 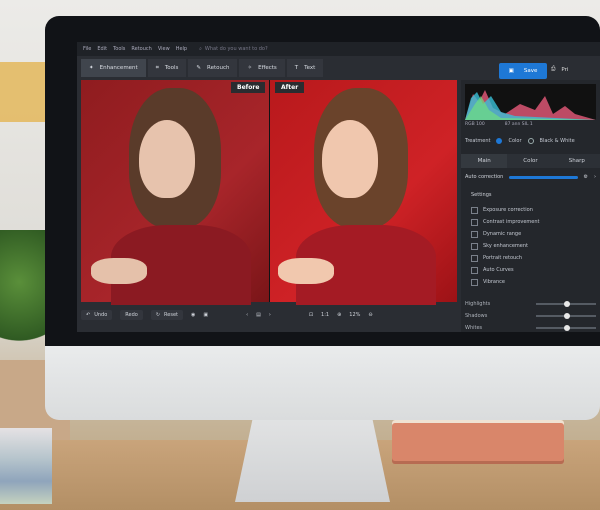 What do you see at coordinates (481, 195) in the screenshot?
I see `settings-title: Settings` at bounding box center [481, 195].